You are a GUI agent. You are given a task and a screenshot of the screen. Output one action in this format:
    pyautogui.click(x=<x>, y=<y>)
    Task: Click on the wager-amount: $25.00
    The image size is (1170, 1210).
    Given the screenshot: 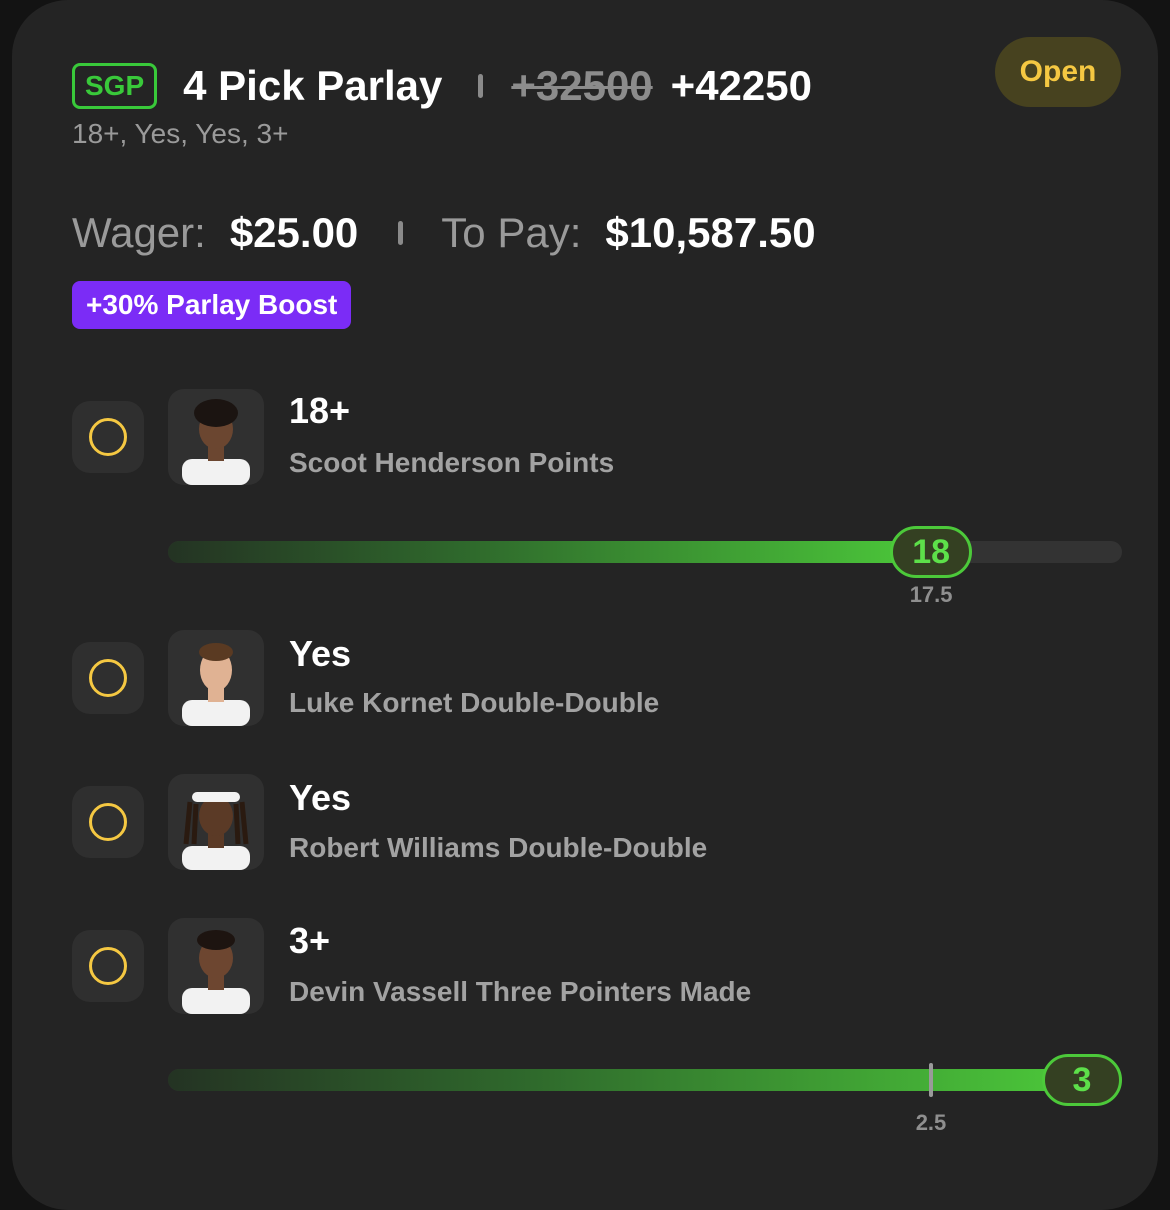 What is the action you would take?
    pyautogui.click(x=294, y=232)
    